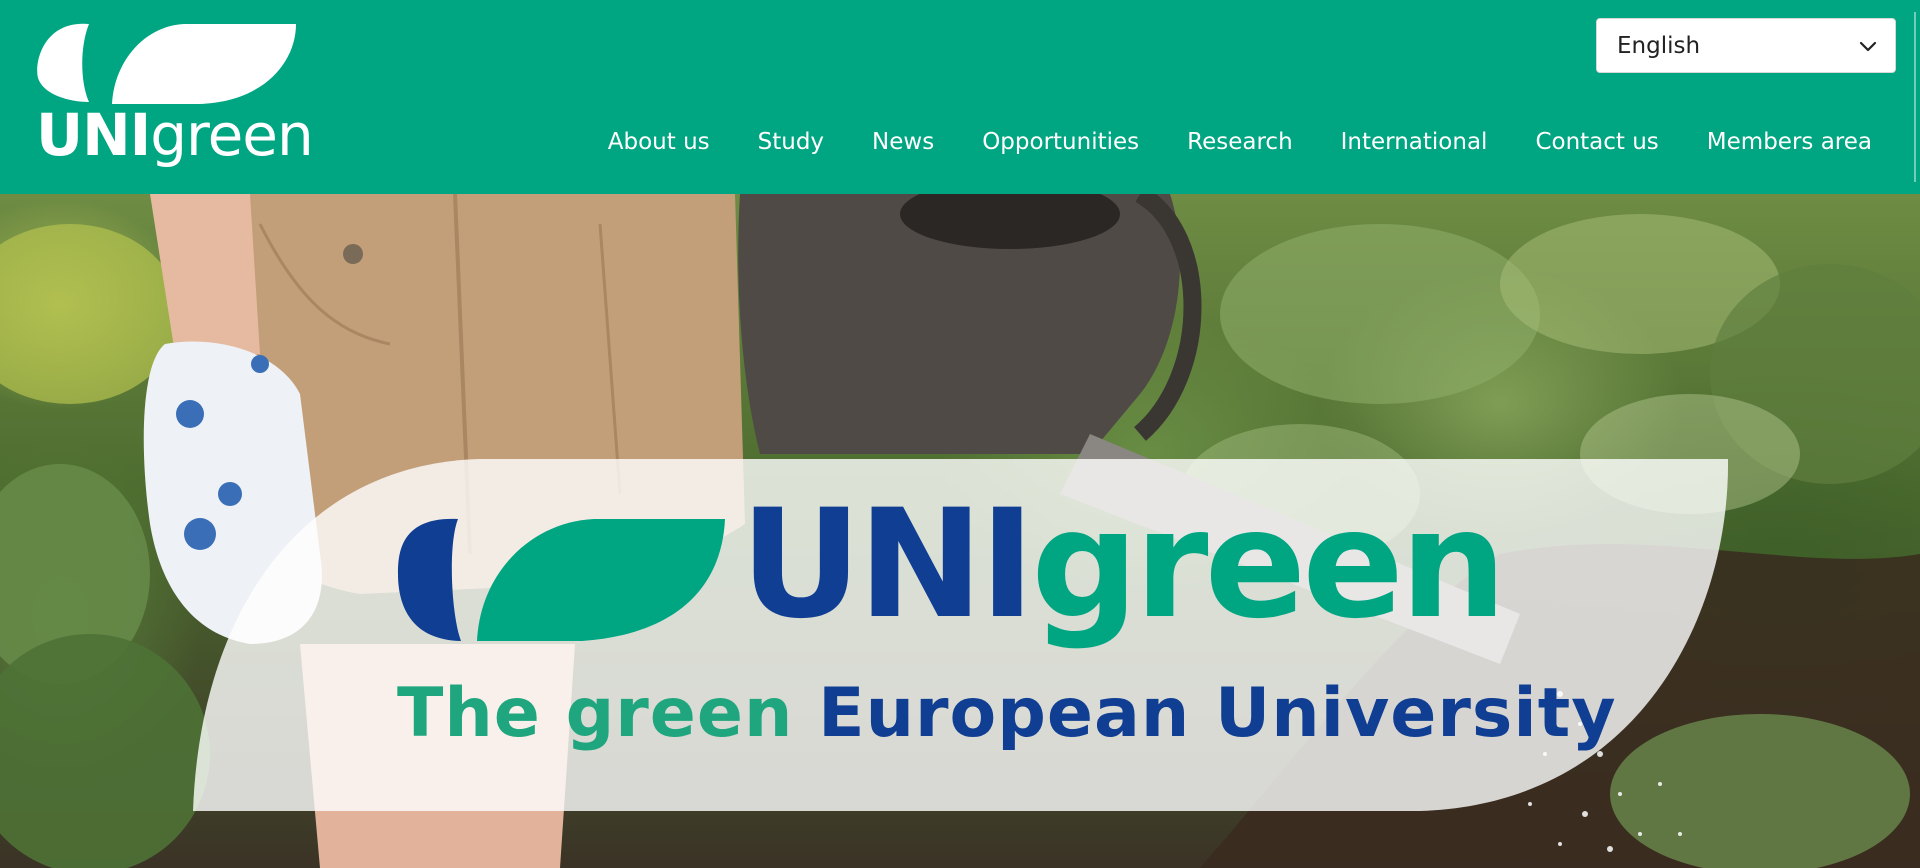 The height and width of the screenshot is (868, 1920). Describe the element at coordinates (93, 135) in the screenshot. I see `logo-uni: UNI` at that location.